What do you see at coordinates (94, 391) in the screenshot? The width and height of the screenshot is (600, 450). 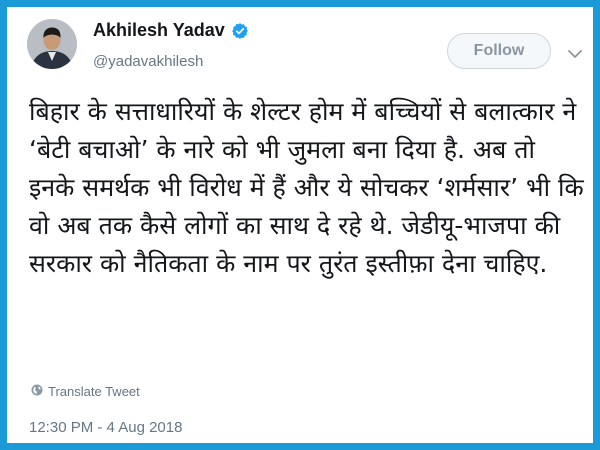 I see `translate-label: Translate Tweet` at bounding box center [94, 391].